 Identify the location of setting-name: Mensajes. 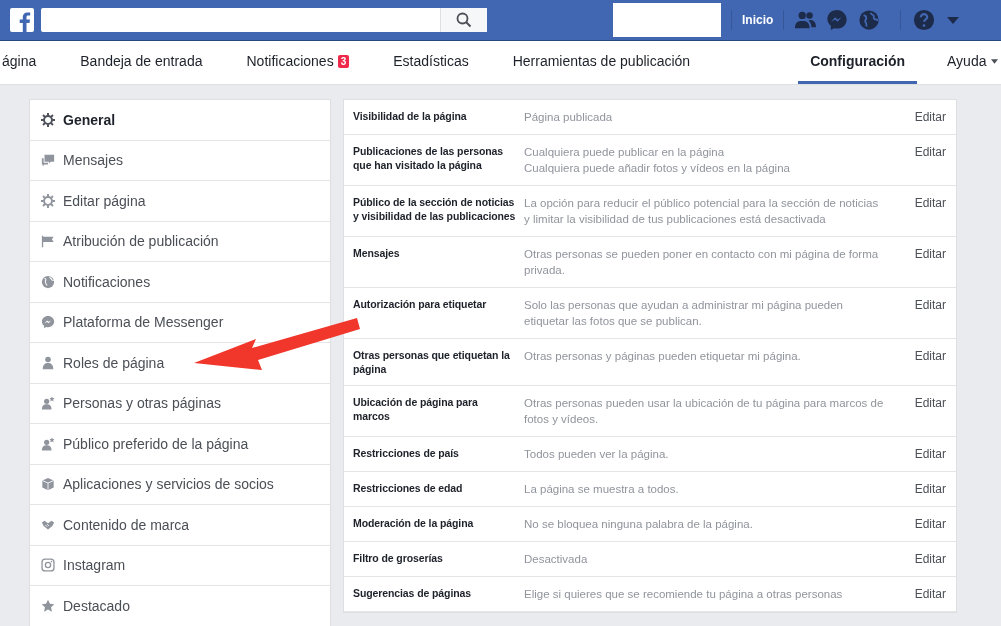
(377, 253).